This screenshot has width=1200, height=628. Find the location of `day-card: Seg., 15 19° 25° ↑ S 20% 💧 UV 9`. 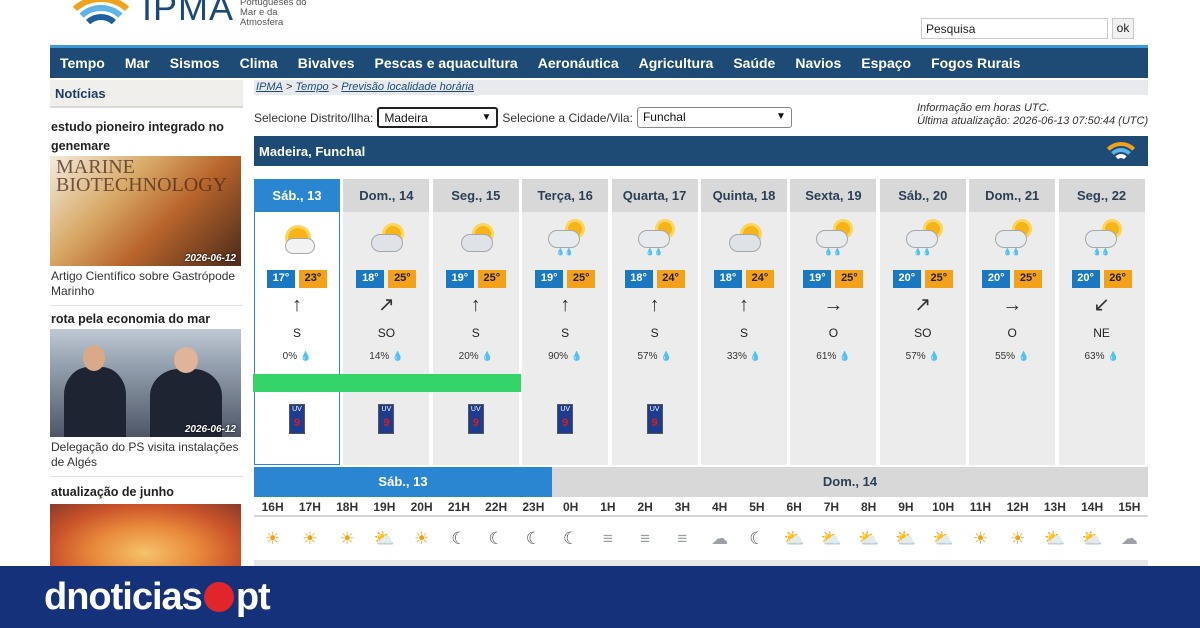

day-card: Seg., 15 19° 25° ↑ S 20% 💧 UV 9 is located at coordinates (475, 322).